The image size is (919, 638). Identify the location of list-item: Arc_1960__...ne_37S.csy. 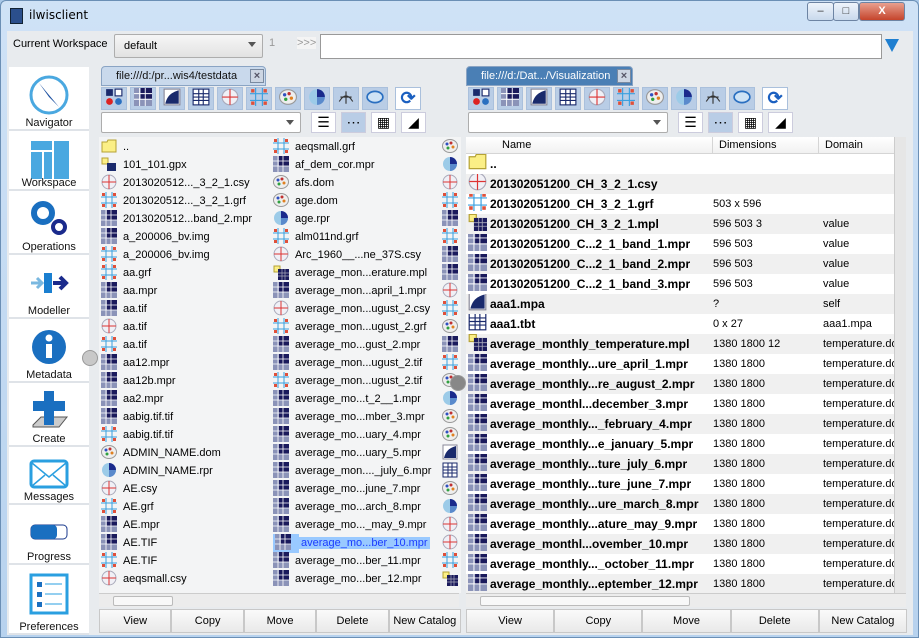
(347, 255).